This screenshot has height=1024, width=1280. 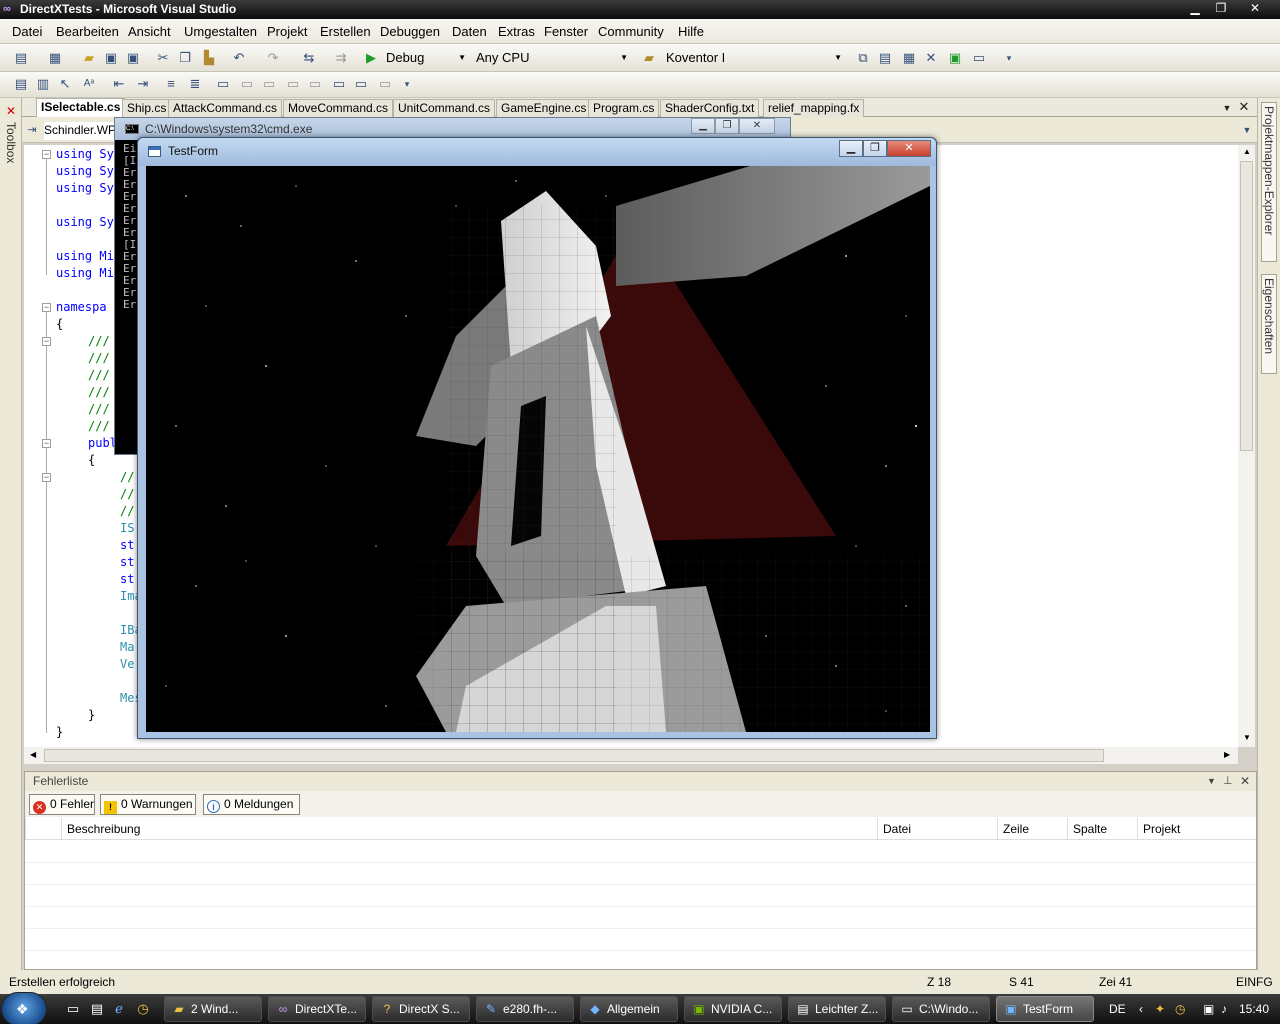 What do you see at coordinates (851, 148) in the screenshot?
I see `testform-minimize-button: ▁` at bounding box center [851, 148].